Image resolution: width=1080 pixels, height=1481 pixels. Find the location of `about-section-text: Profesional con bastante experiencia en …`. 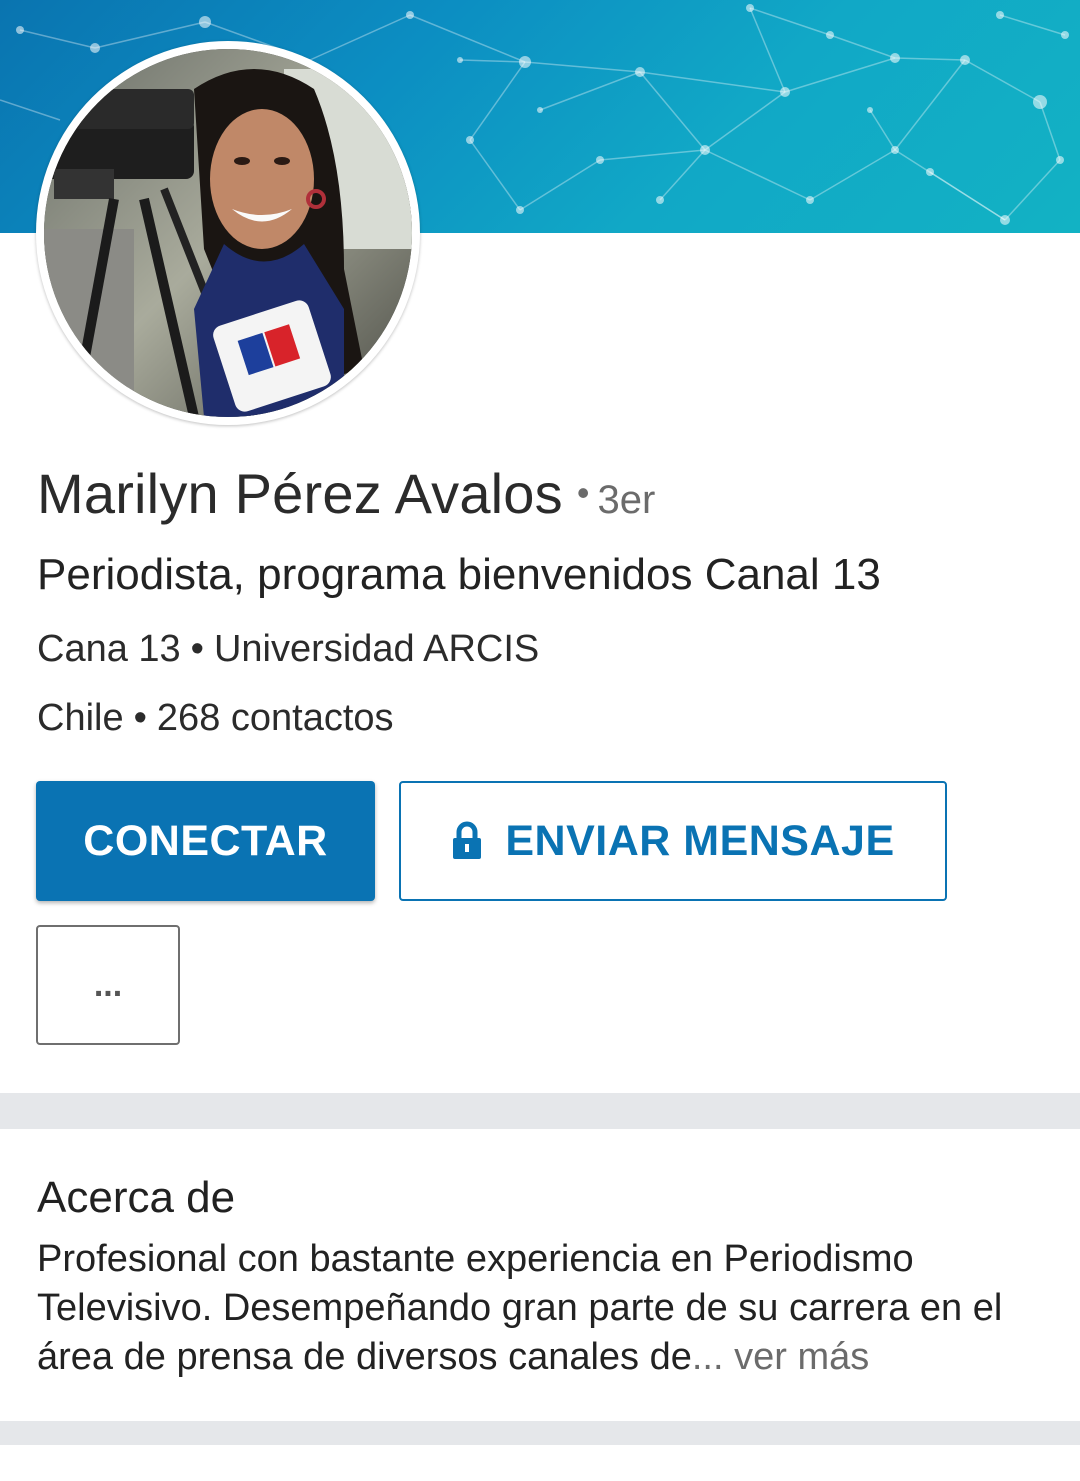

about-section-text: Profesional con bastante experiencia en … is located at coordinates (547, 1308).